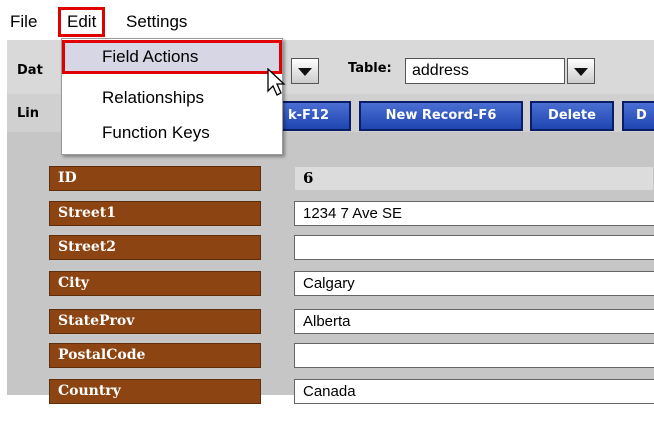 Image resolution: width=654 pixels, height=423 pixels. I want to click on mouse-pointer-icon, so click(276, 82).